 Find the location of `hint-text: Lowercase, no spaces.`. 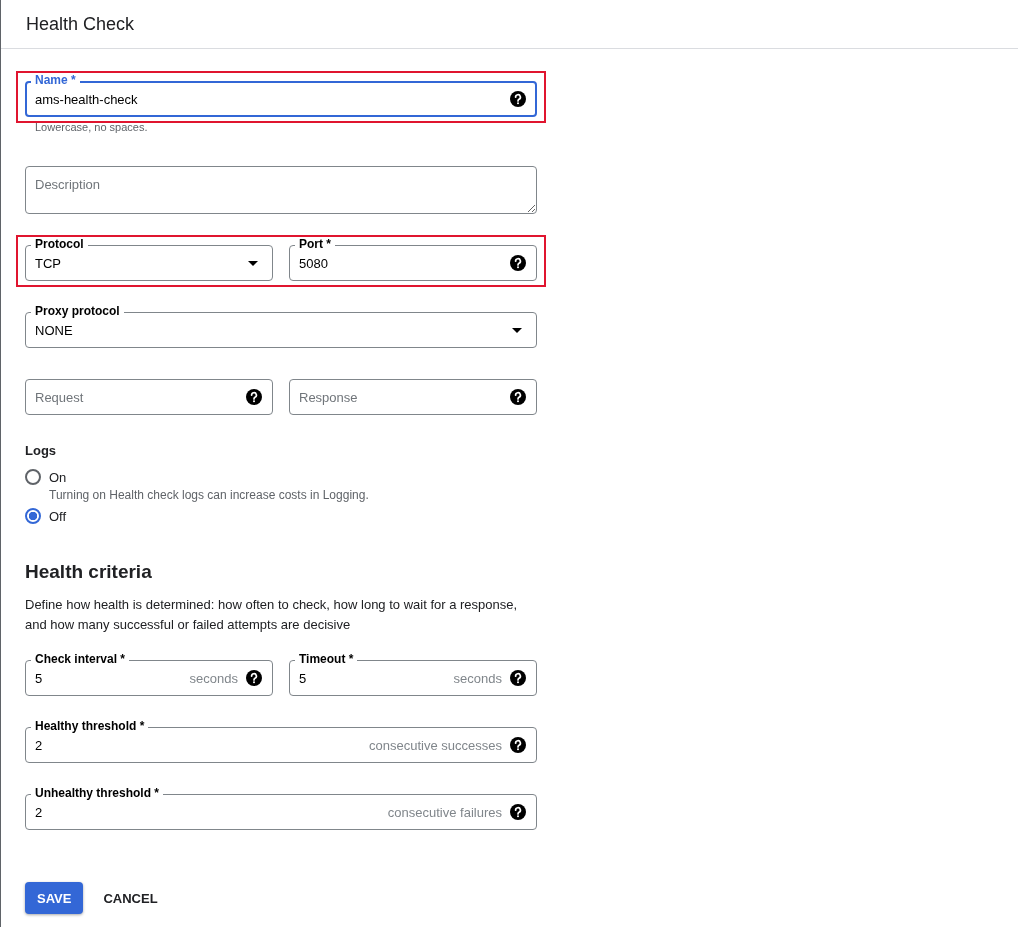

hint-text: Lowercase, no spaces. is located at coordinates (91, 127).